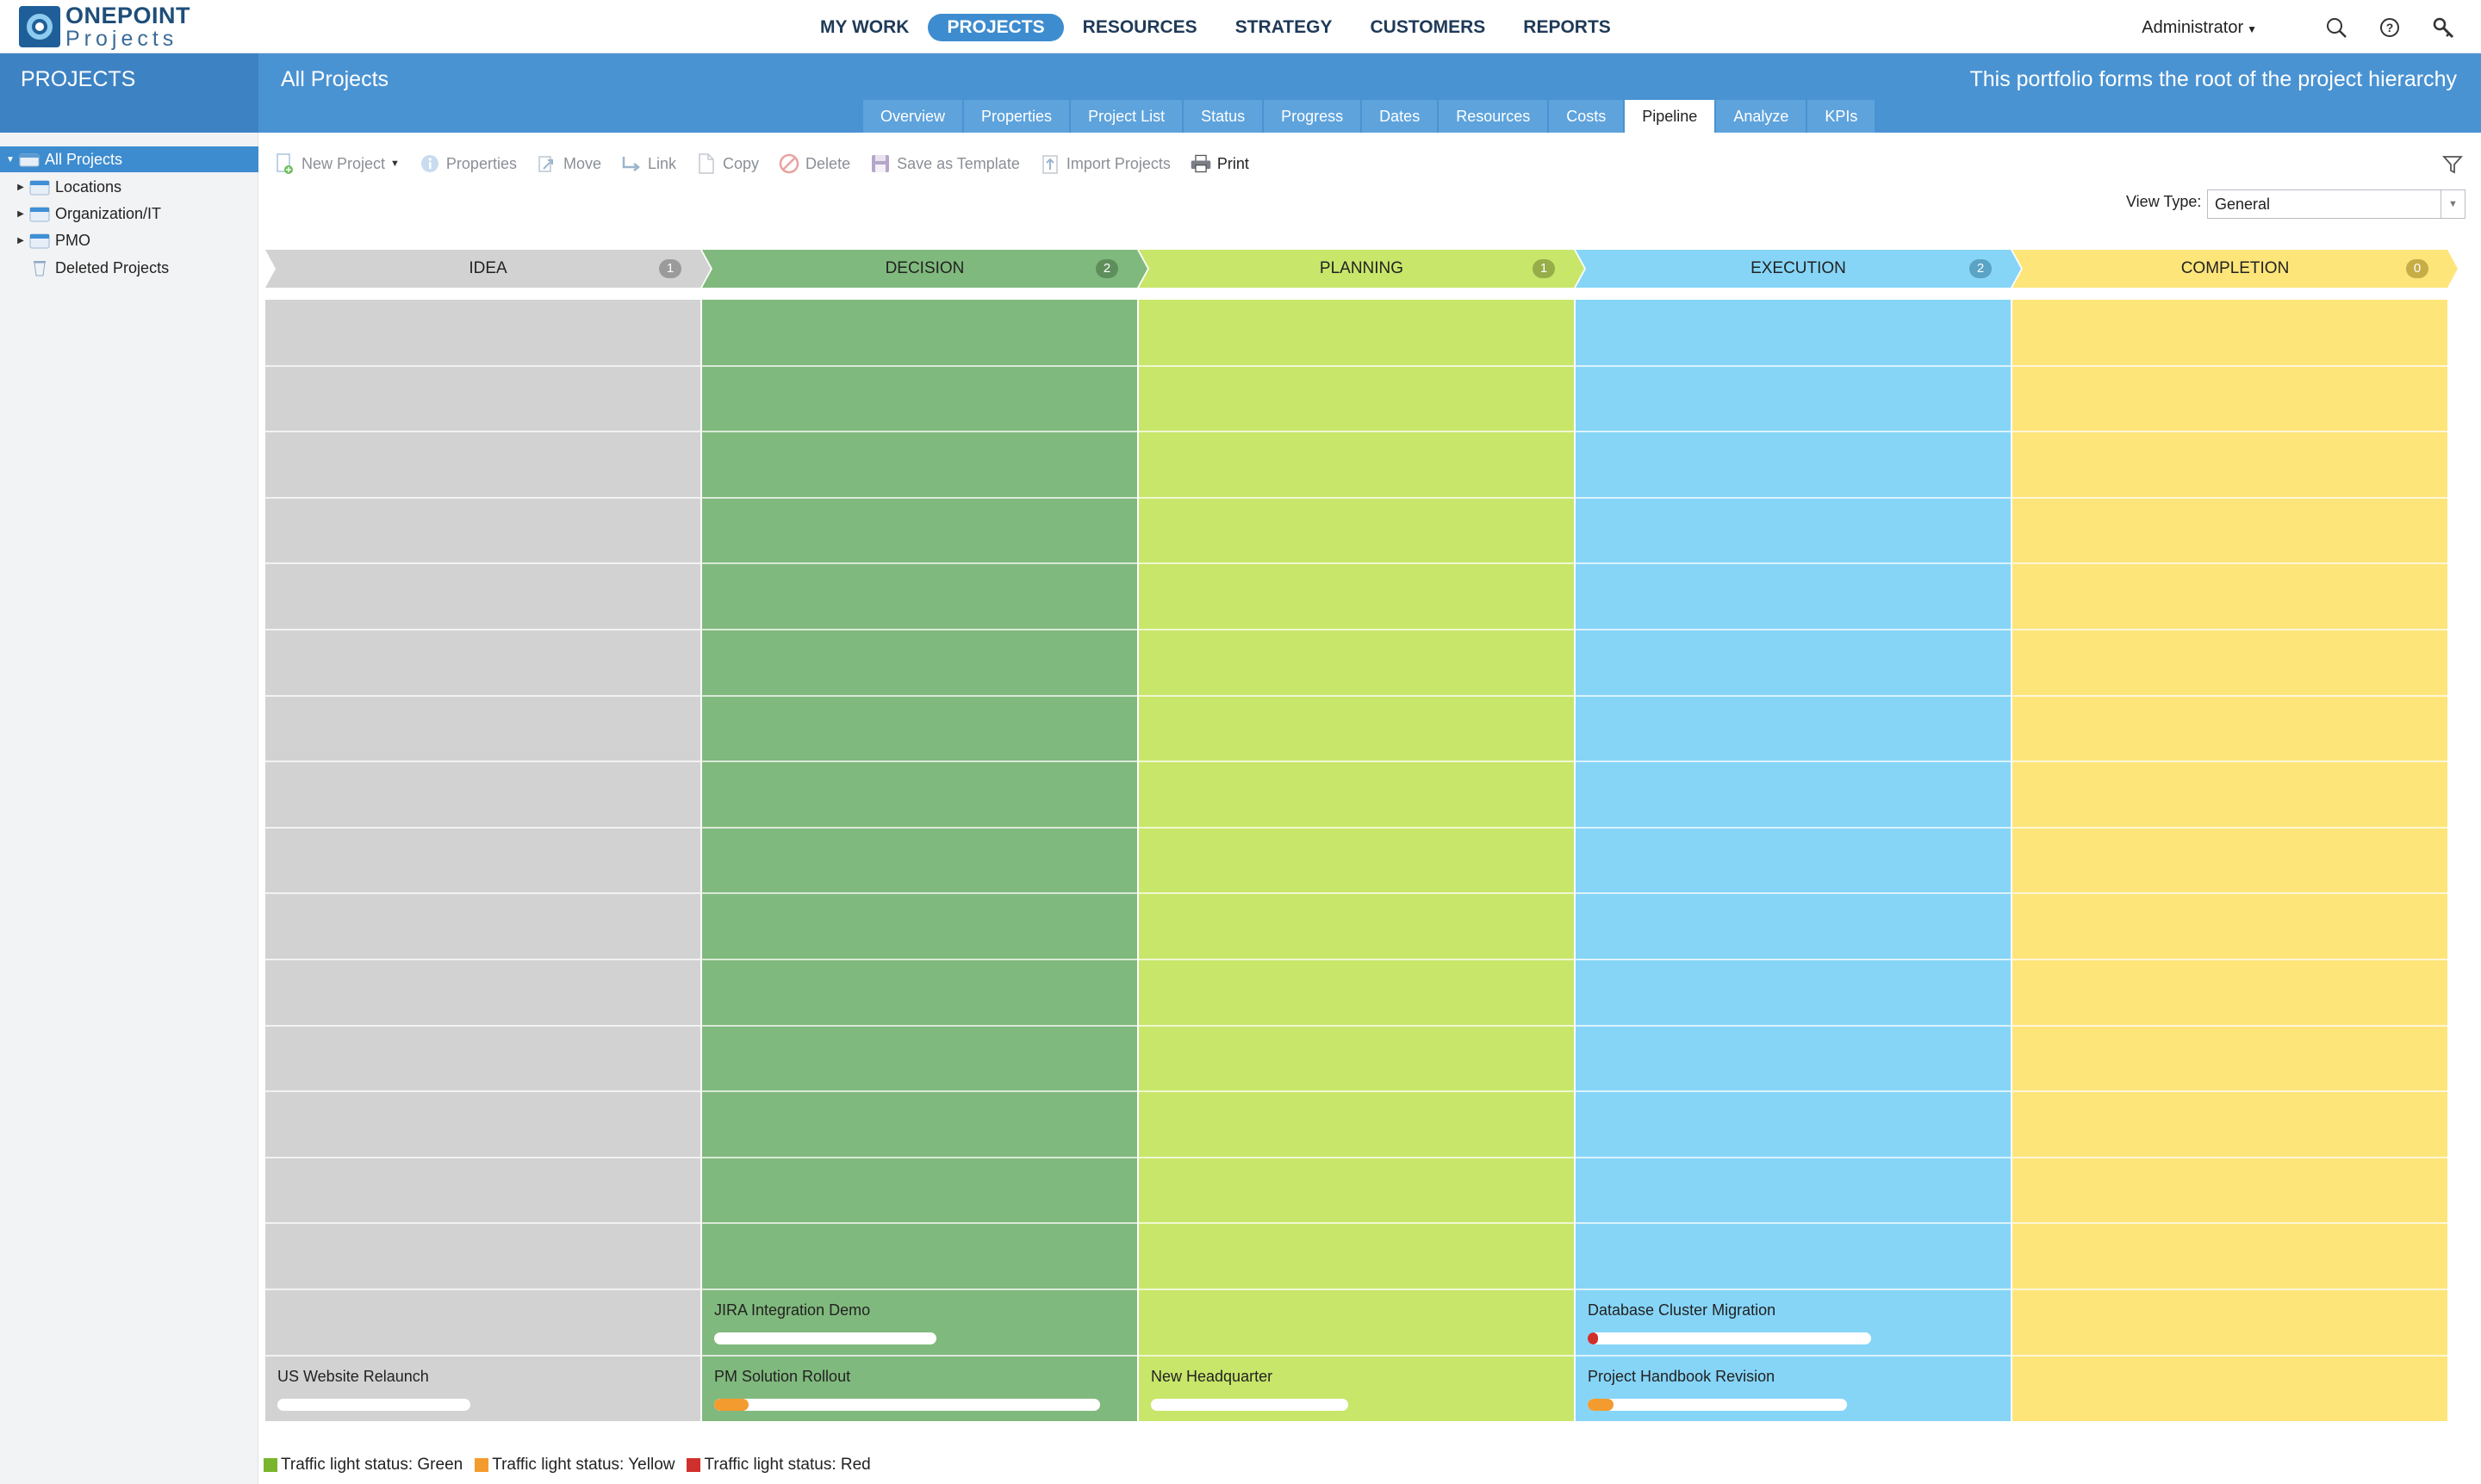 Image resolution: width=2481 pixels, height=1484 pixels. I want to click on tab-resources: Resources, so click(1493, 116).